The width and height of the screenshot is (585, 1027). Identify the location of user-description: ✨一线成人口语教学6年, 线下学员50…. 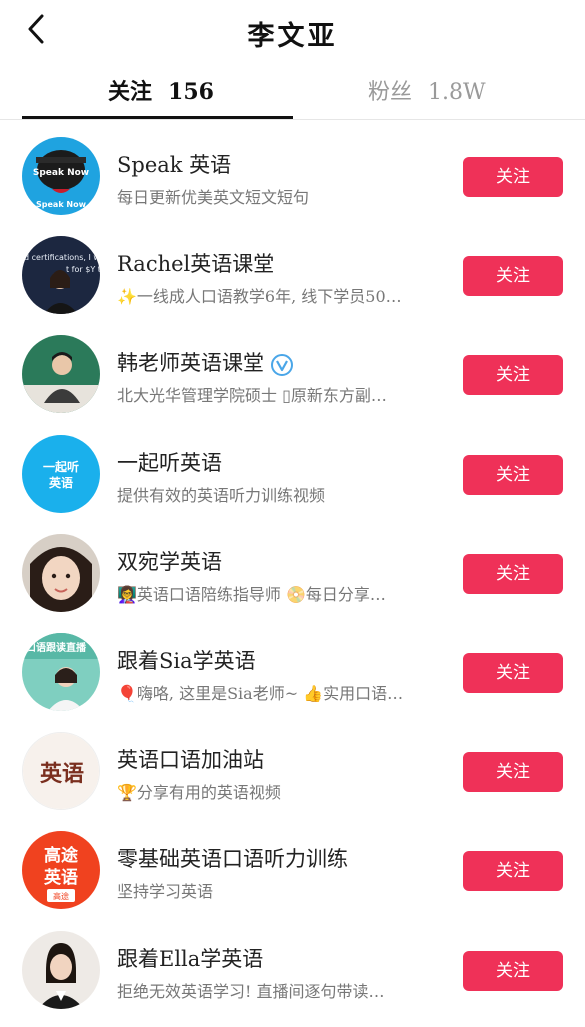
(259, 297).